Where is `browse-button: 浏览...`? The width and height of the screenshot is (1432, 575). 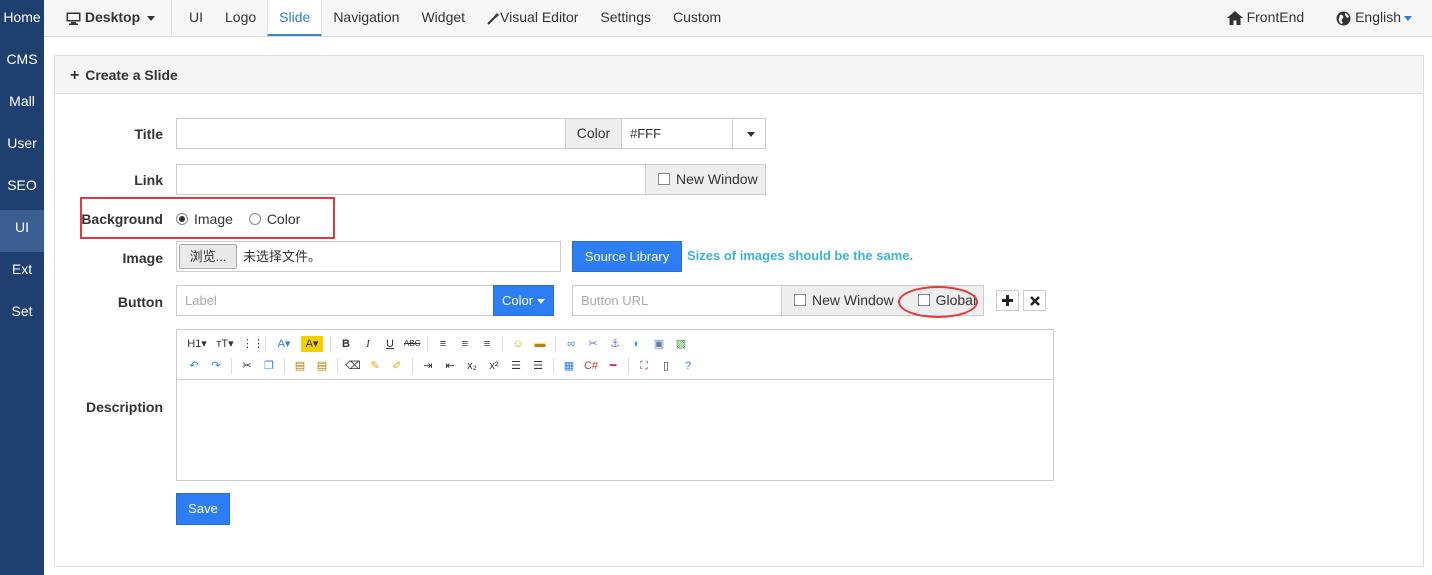
browse-button: 浏览... is located at coordinates (208, 256).